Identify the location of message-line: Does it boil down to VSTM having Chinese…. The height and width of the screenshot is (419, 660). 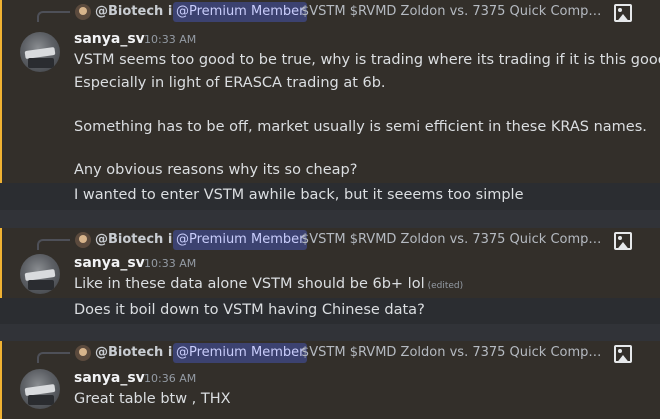
(249, 310).